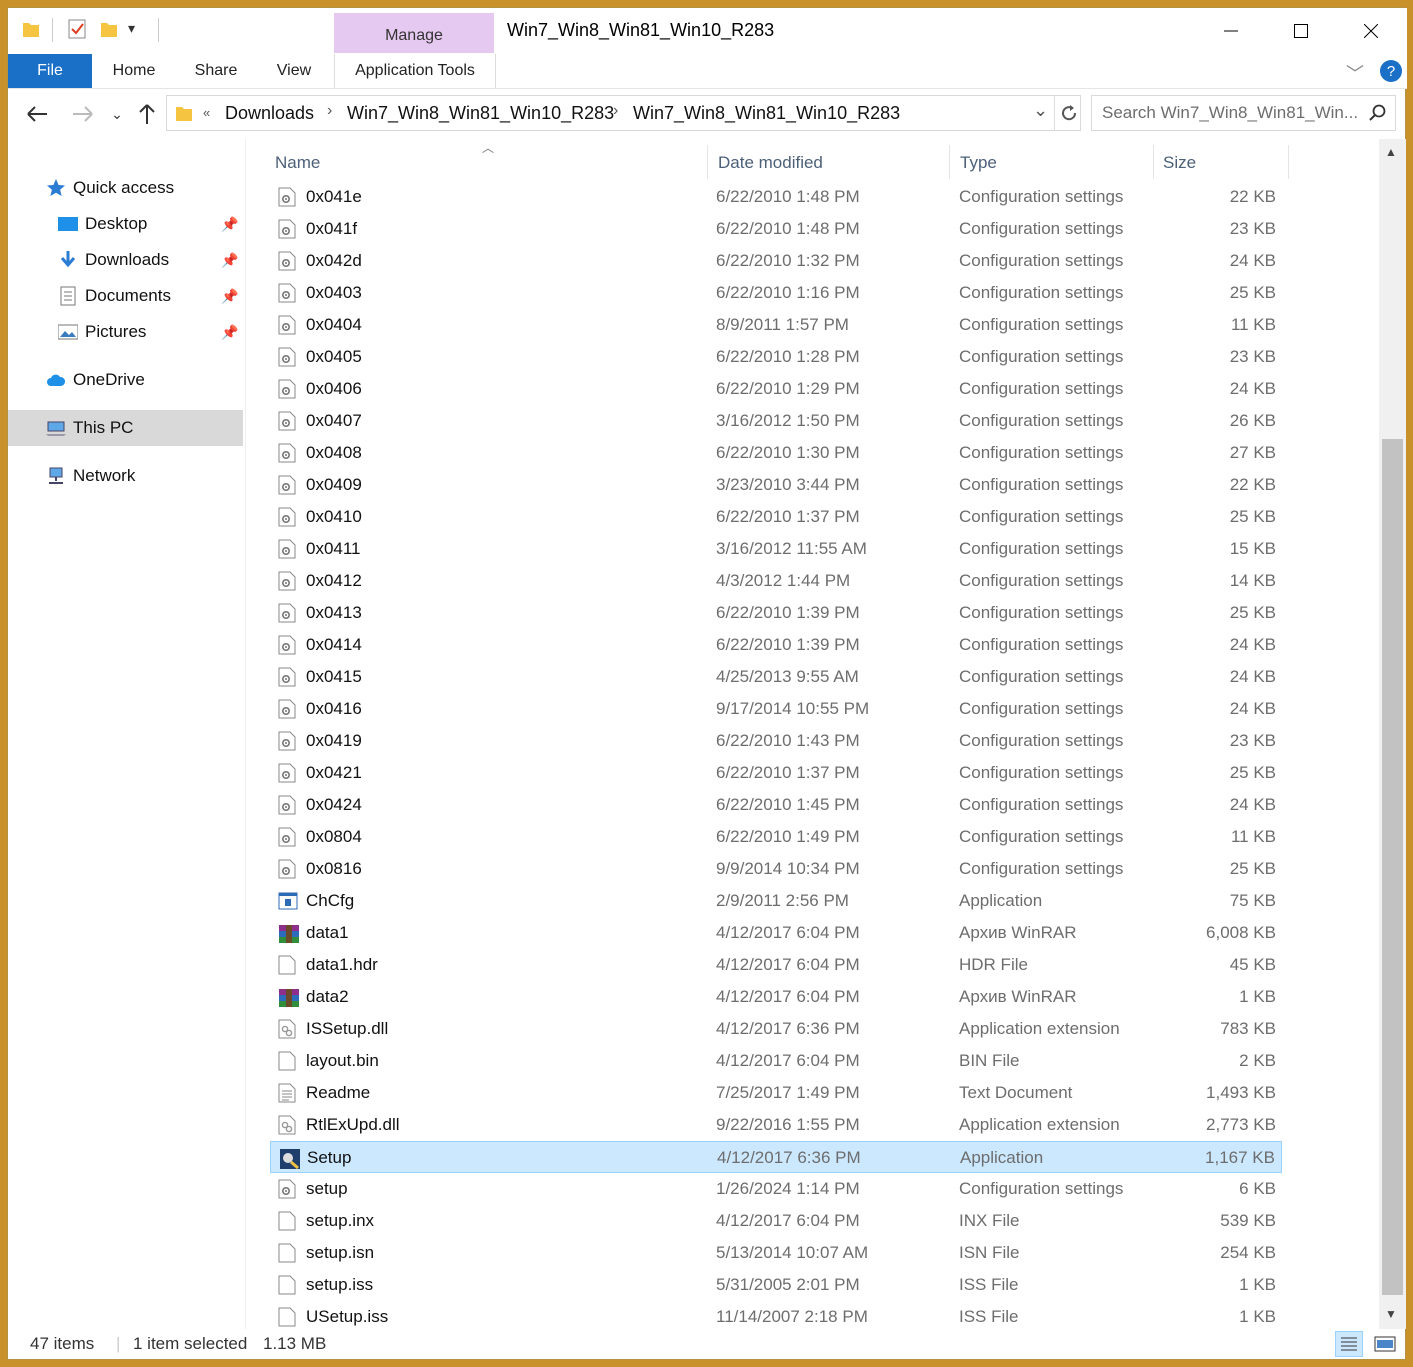 The width and height of the screenshot is (1413, 1367). What do you see at coordinates (141, 428) in the screenshot?
I see `nav-this-pc: This PC` at bounding box center [141, 428].